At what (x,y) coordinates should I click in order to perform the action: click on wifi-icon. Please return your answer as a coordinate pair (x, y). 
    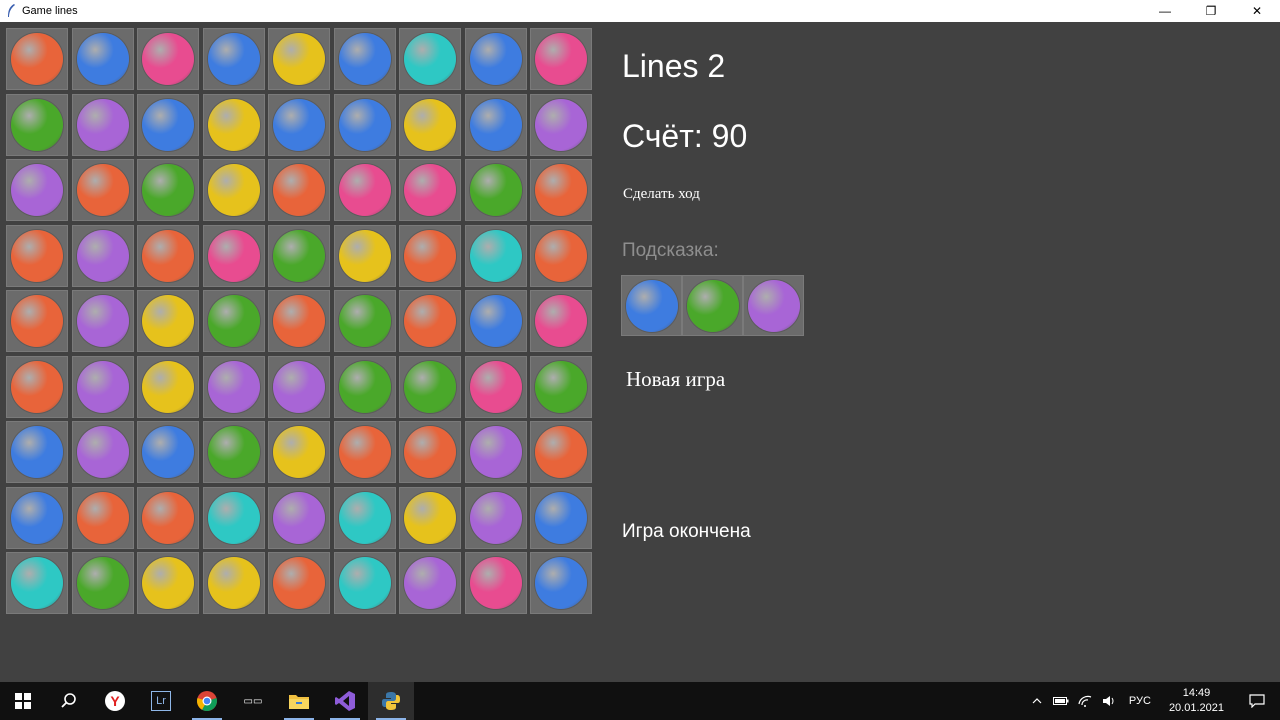
    Looking at the image, I should click on (1085, 701).